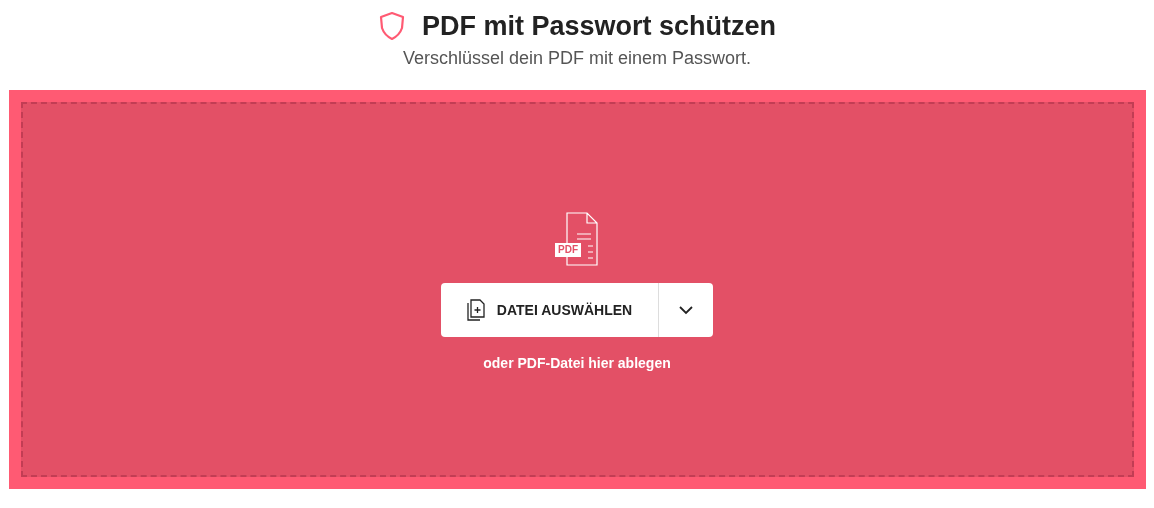 The image size is (1154, 508). Describe the element at coordinates (577, 363) in the screenshot. I see `drop-hint: oder PDF-Datei hier ablegen` at that location.